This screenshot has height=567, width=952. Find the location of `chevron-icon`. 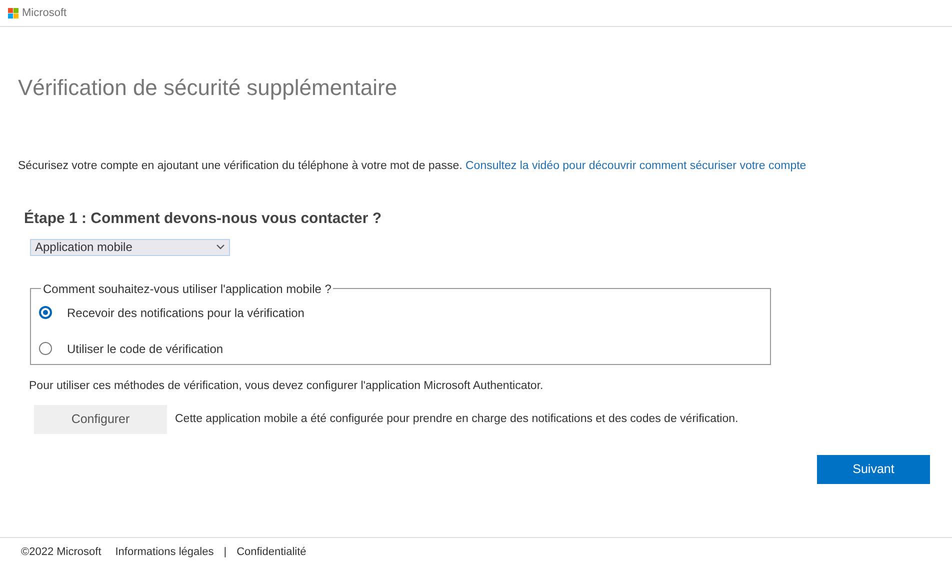

chevron-icon is located at coordinates (220, 247).